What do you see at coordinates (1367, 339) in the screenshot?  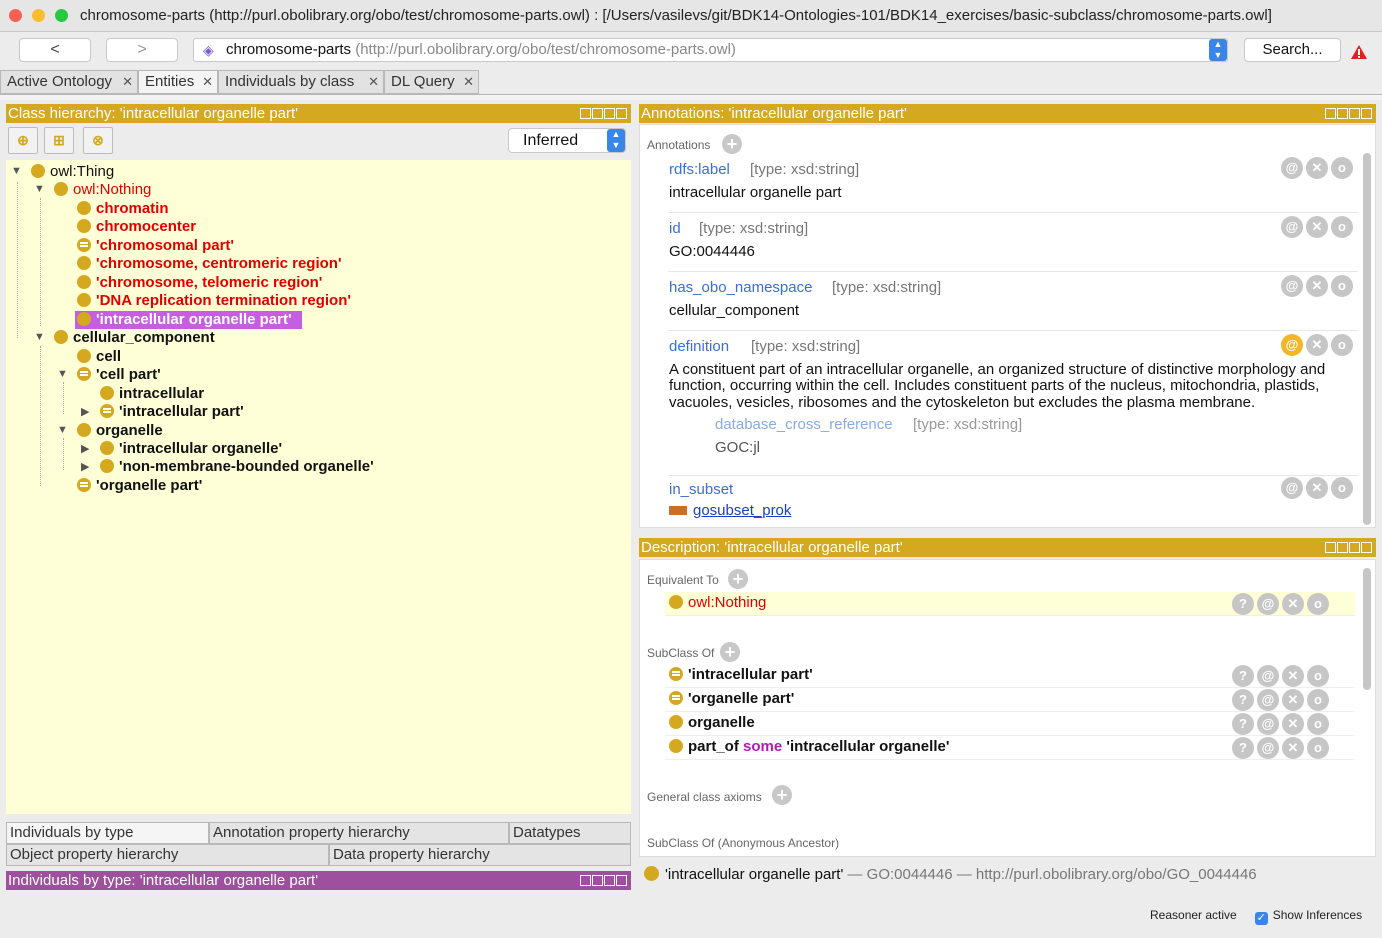 I see `annotations-scrollbar` at bounding box center [1367, 339].